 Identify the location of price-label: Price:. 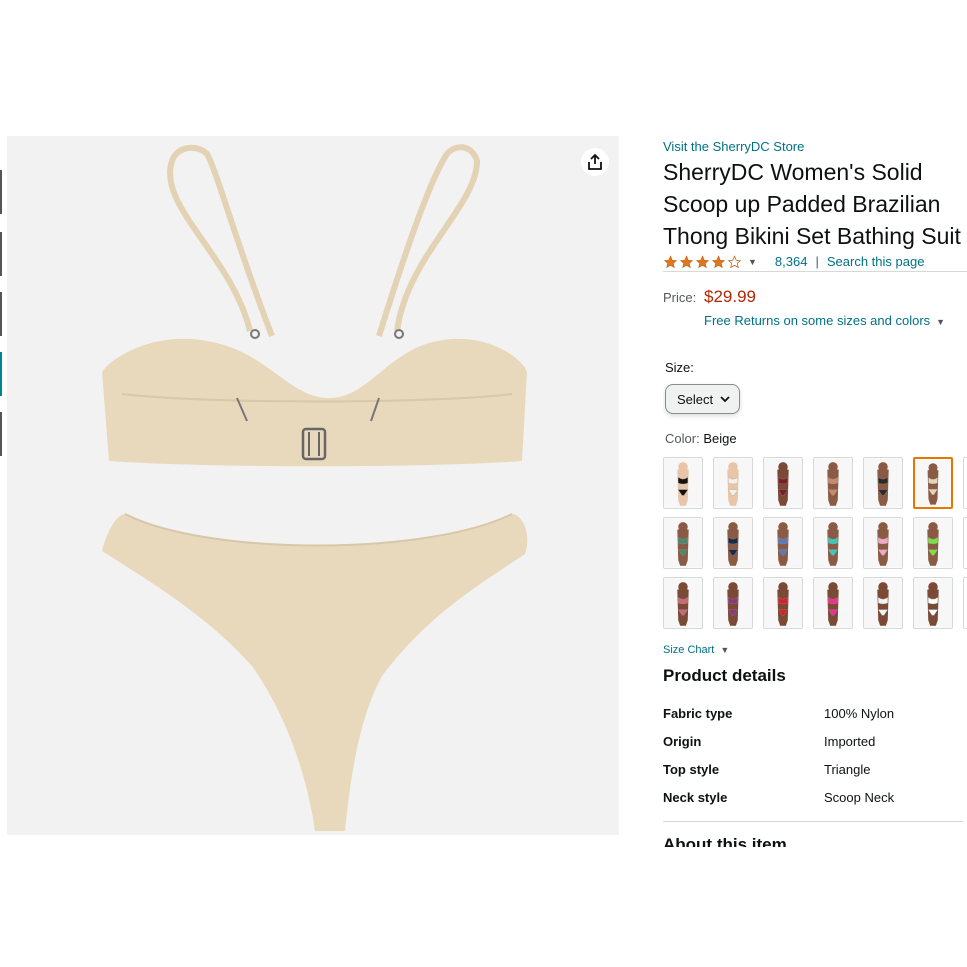
(680, 297).